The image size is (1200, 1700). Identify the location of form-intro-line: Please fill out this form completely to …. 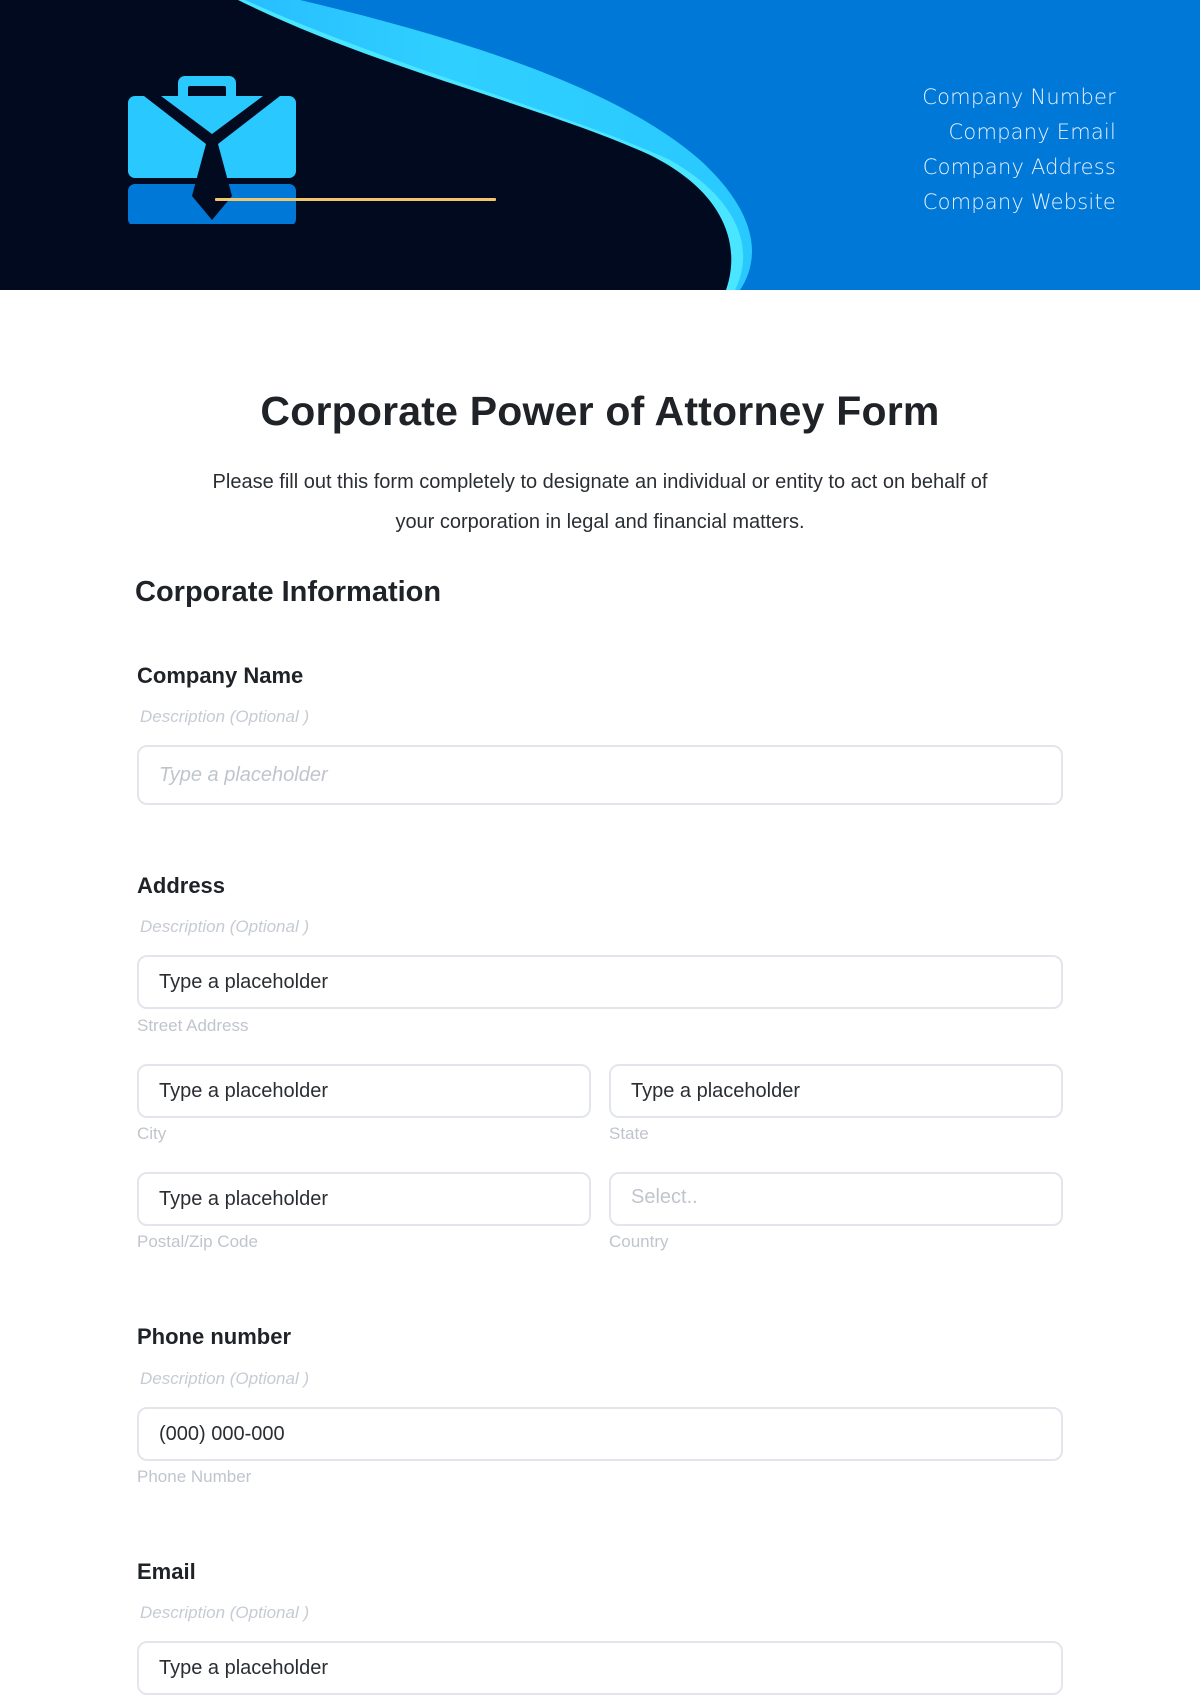
(600, 482).